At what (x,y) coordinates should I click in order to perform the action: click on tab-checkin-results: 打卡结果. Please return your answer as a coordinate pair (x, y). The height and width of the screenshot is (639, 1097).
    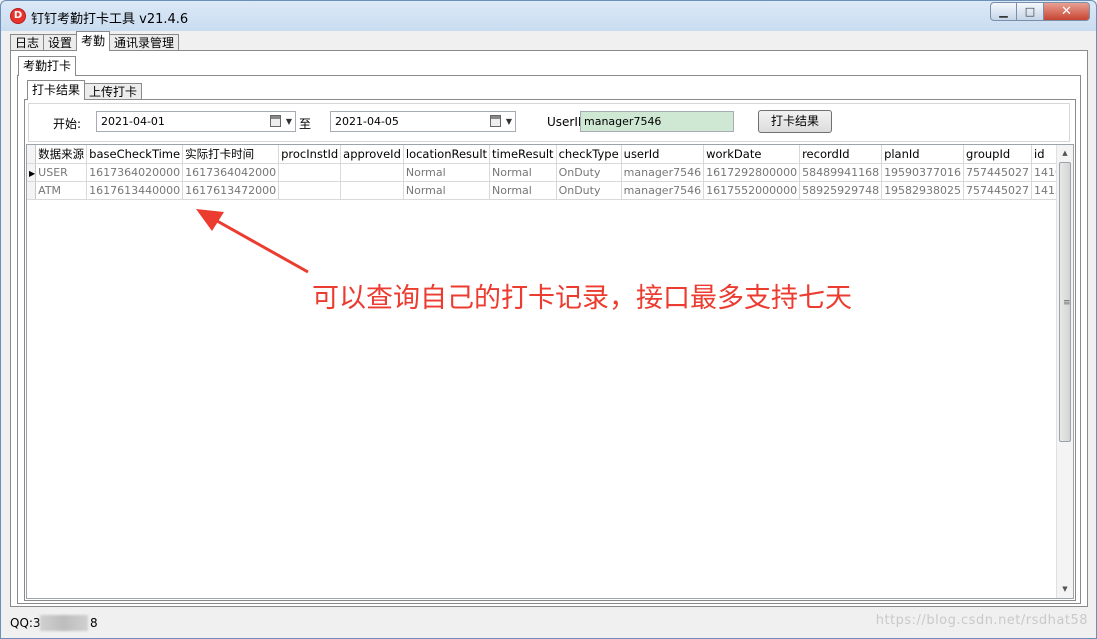
    Looking at the image, I should click on (56, 90).